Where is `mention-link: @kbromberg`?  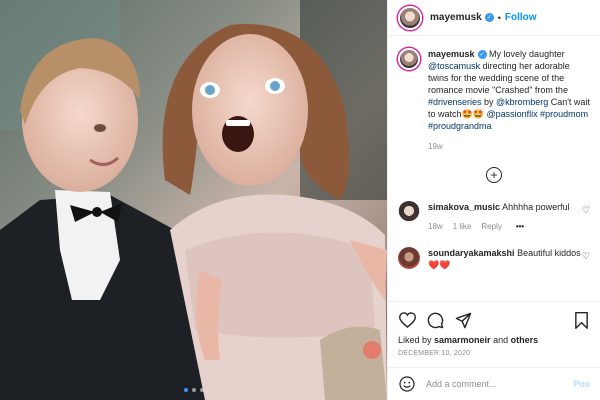 mention-link: @kbromberg is located at coordinates (522, 102).